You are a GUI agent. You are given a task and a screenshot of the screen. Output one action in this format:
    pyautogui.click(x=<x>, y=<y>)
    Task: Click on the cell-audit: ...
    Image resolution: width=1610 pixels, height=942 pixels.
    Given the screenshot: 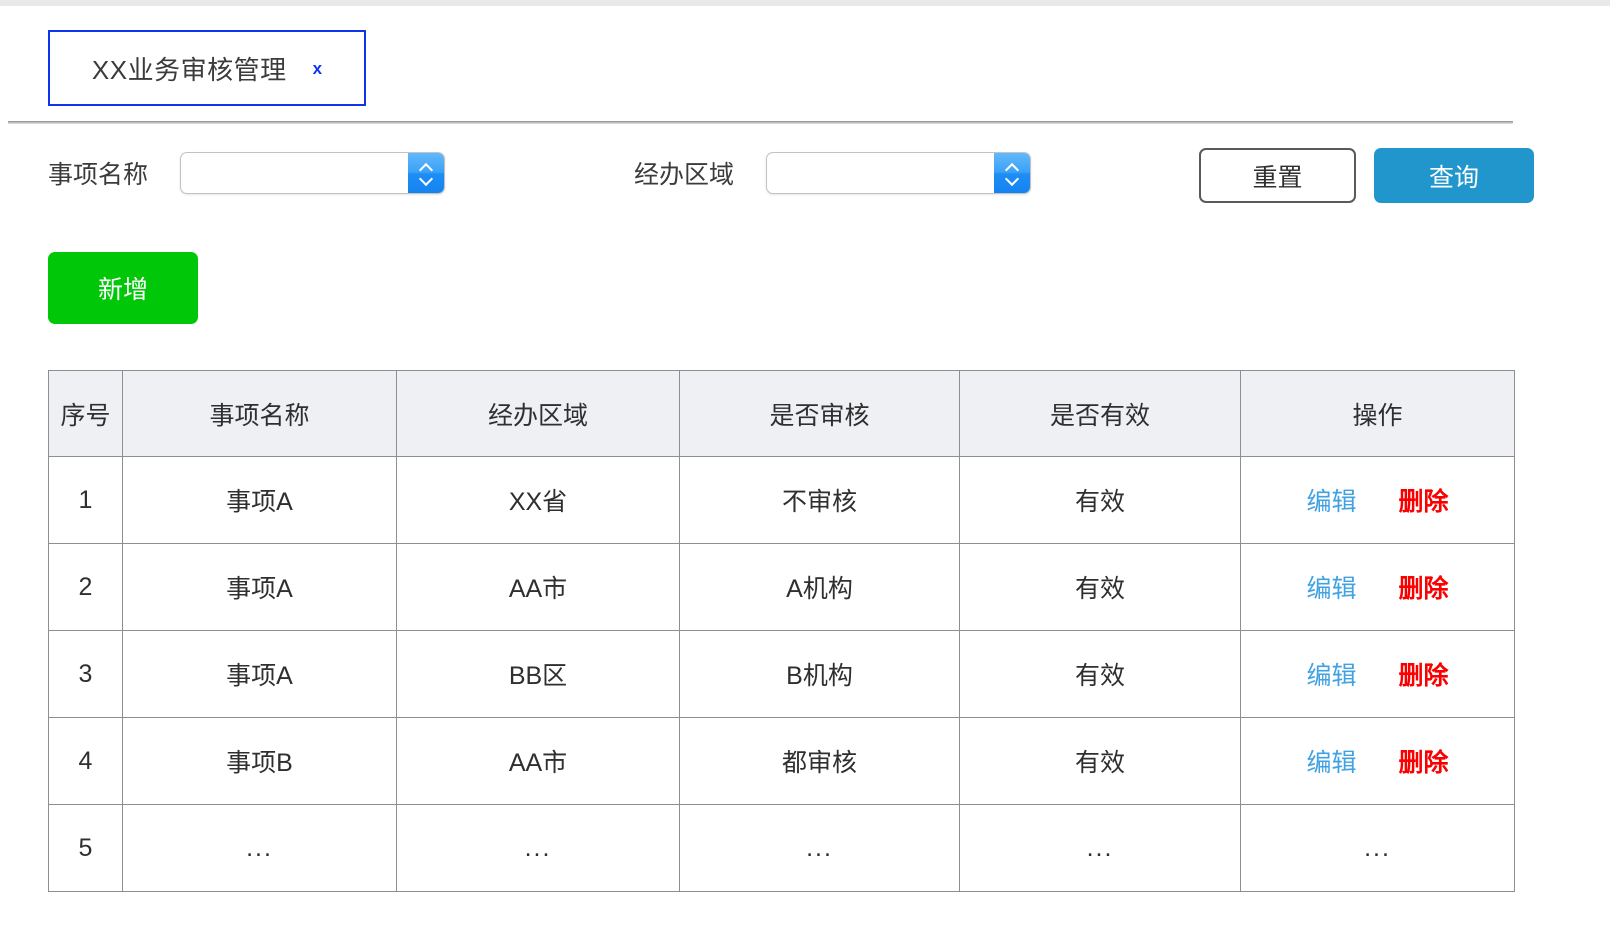 What is the action you would take?
    pyautogui.click(x=819, y=848)
    